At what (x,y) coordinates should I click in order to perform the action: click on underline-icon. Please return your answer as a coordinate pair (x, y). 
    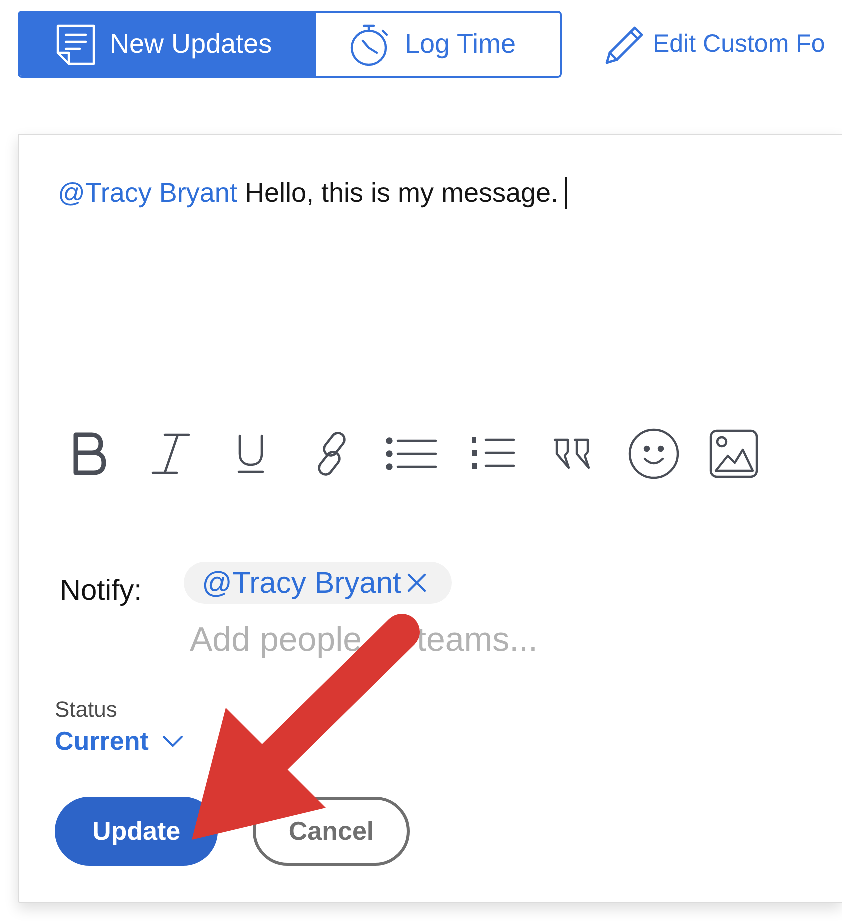
    Looking at the image, I should click on (251, 454).